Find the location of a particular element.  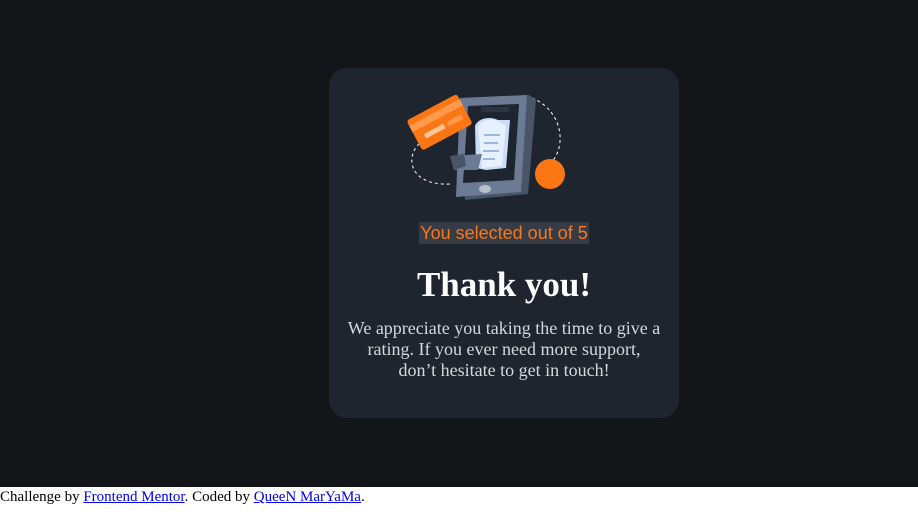

attribution-suffix: . is located at coordinates (362, 497).